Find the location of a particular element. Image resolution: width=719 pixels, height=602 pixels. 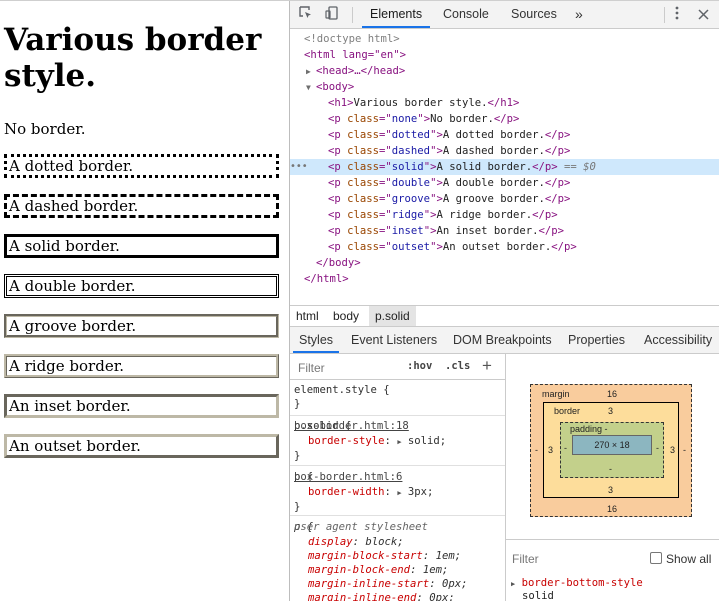

tab-properties: Properties is located at coordinates (596, 340).